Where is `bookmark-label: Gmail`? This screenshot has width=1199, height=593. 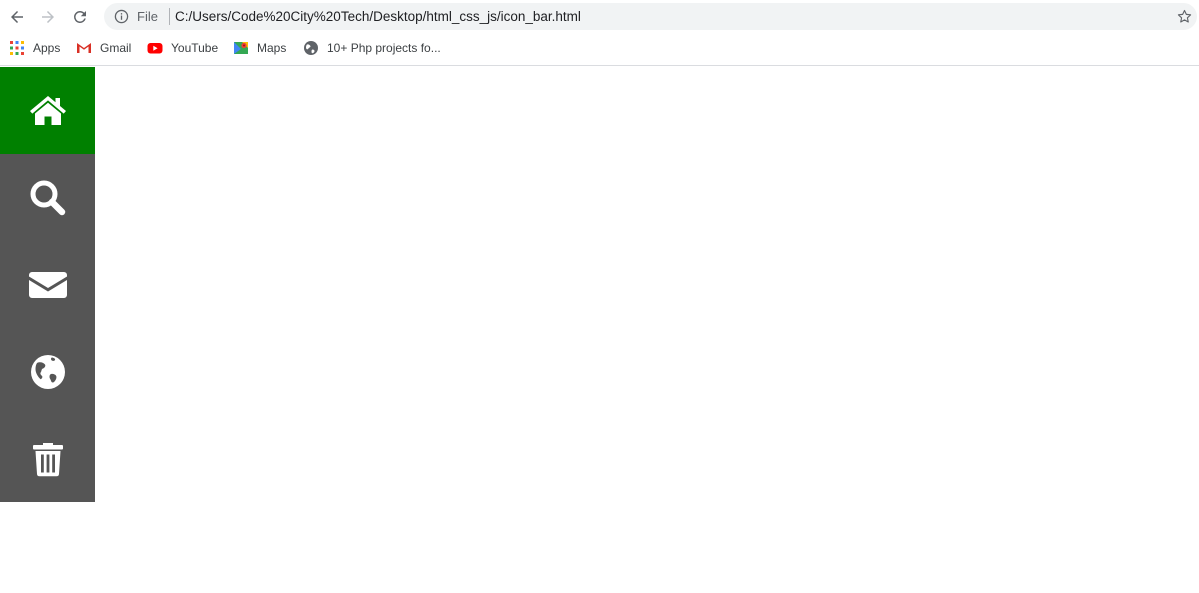
bookmark-label: Gmail is located at coordinates (116, 48).